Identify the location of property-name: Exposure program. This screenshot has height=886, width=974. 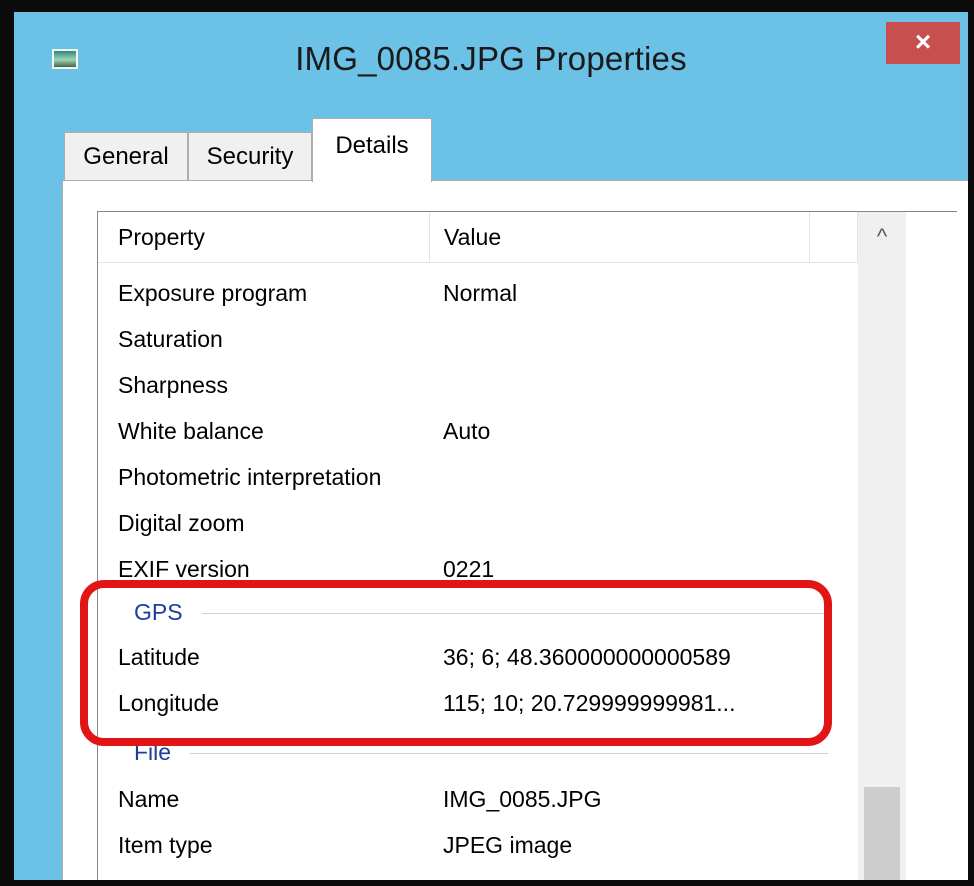
(213, 293).